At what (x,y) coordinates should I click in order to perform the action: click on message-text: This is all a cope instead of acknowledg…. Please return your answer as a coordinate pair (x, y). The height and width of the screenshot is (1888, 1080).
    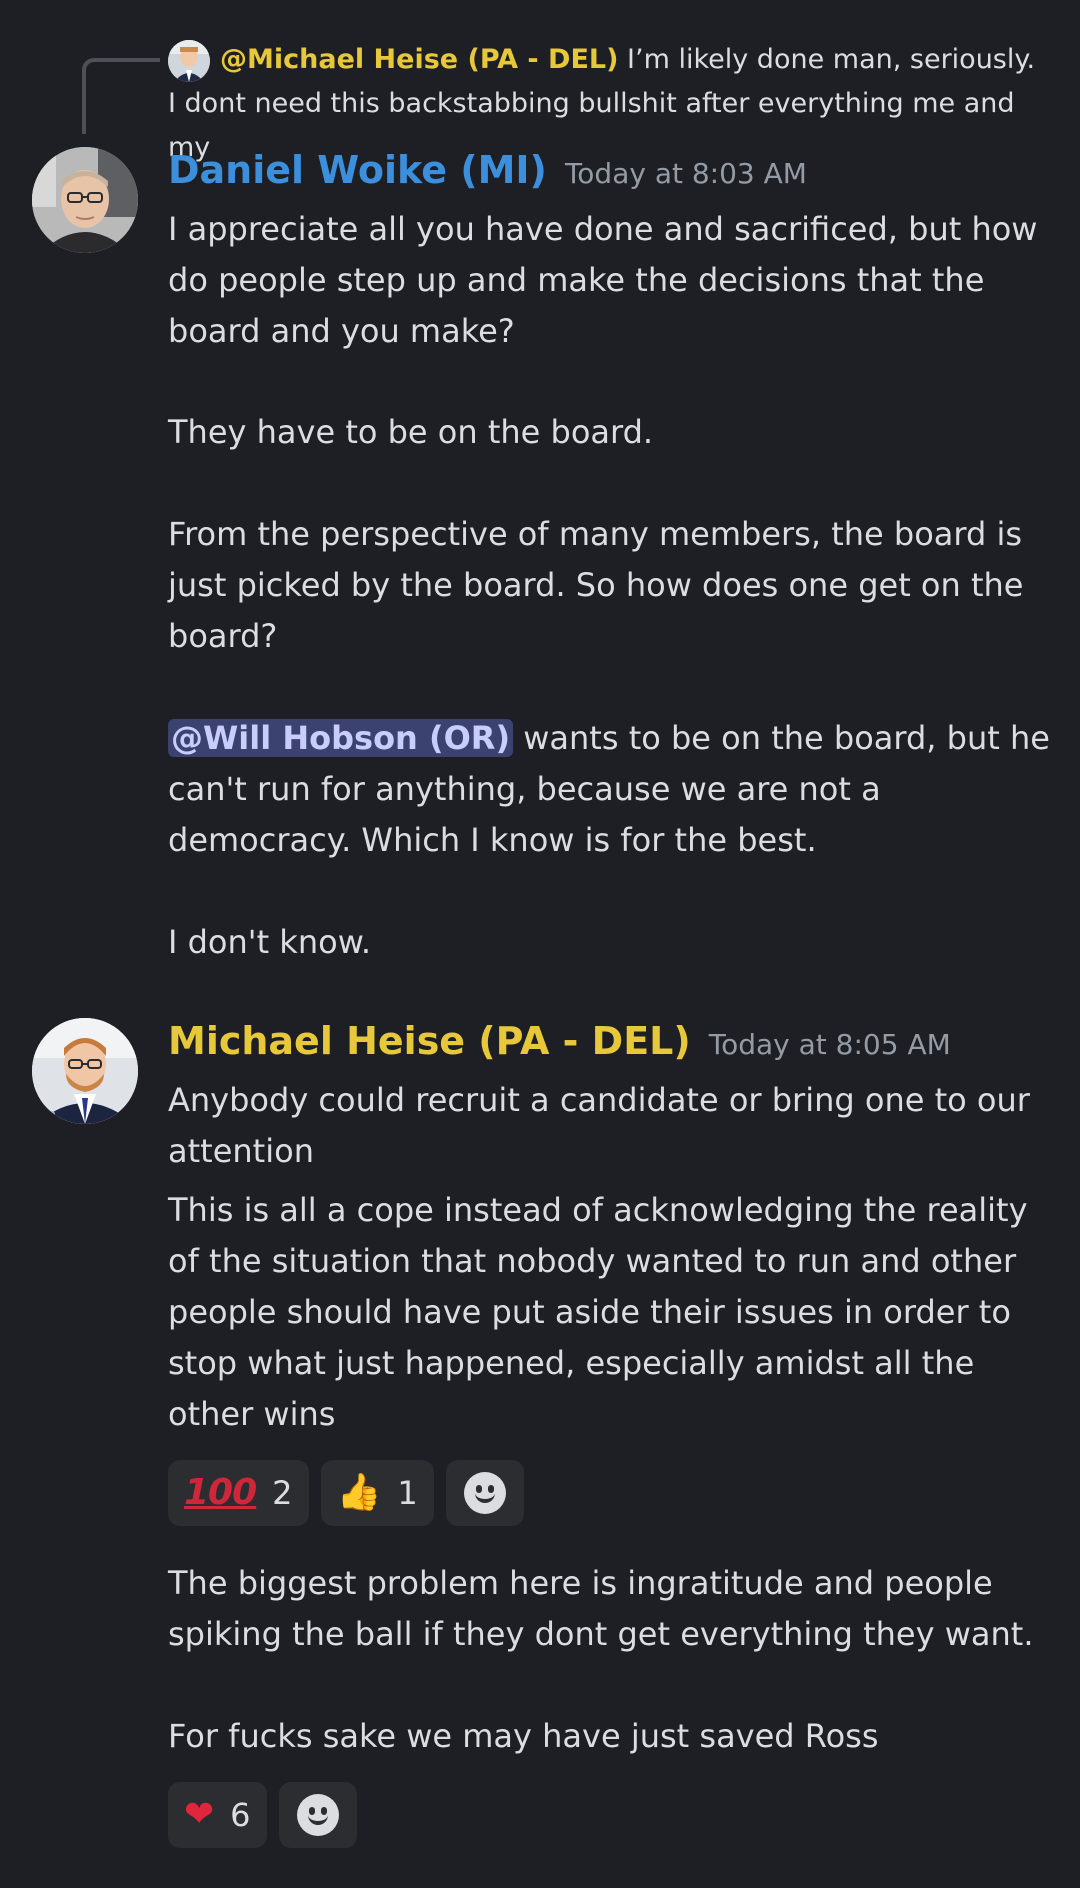
    Looking at the image, I should click on (598, 1312).